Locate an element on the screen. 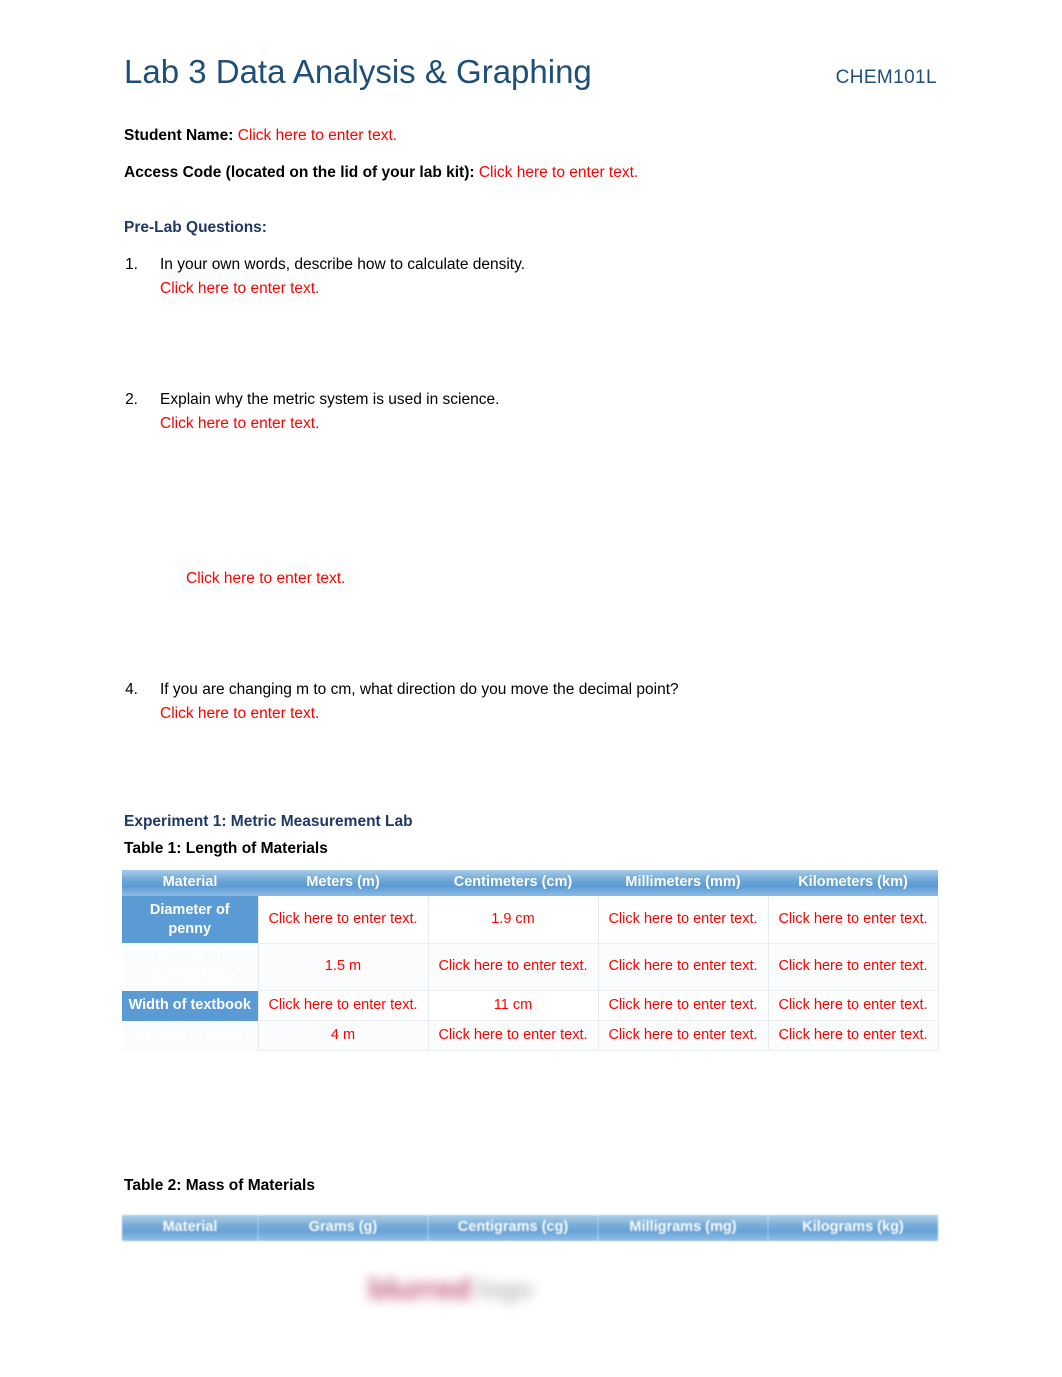 Image resolution: width=1062 pixels, height=1377 pixels. table-2-header-grams: Grams (g) is located at coordinates (343, 1228).